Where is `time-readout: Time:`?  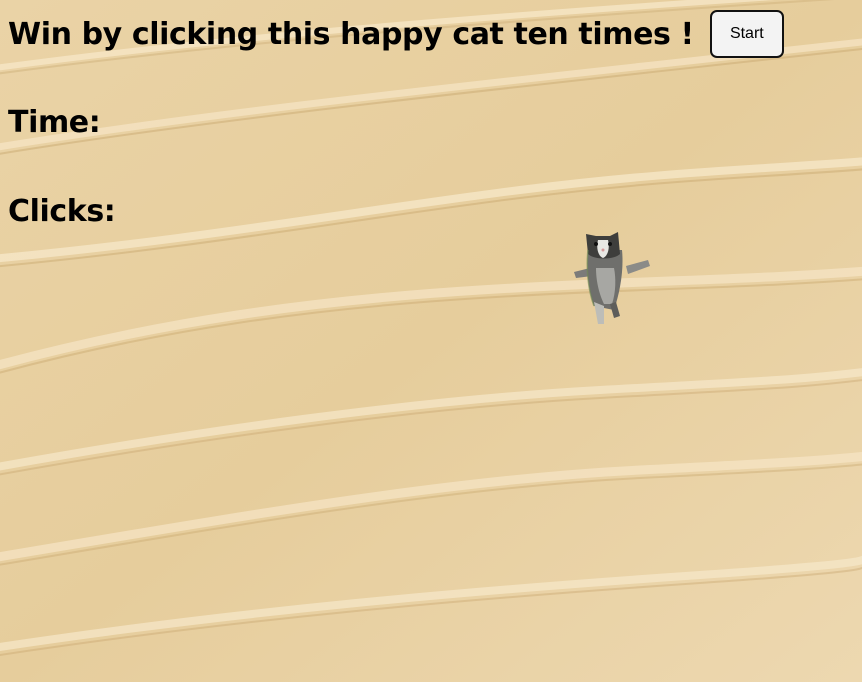 time-readout: Time: is located at coordinates (58, 122).